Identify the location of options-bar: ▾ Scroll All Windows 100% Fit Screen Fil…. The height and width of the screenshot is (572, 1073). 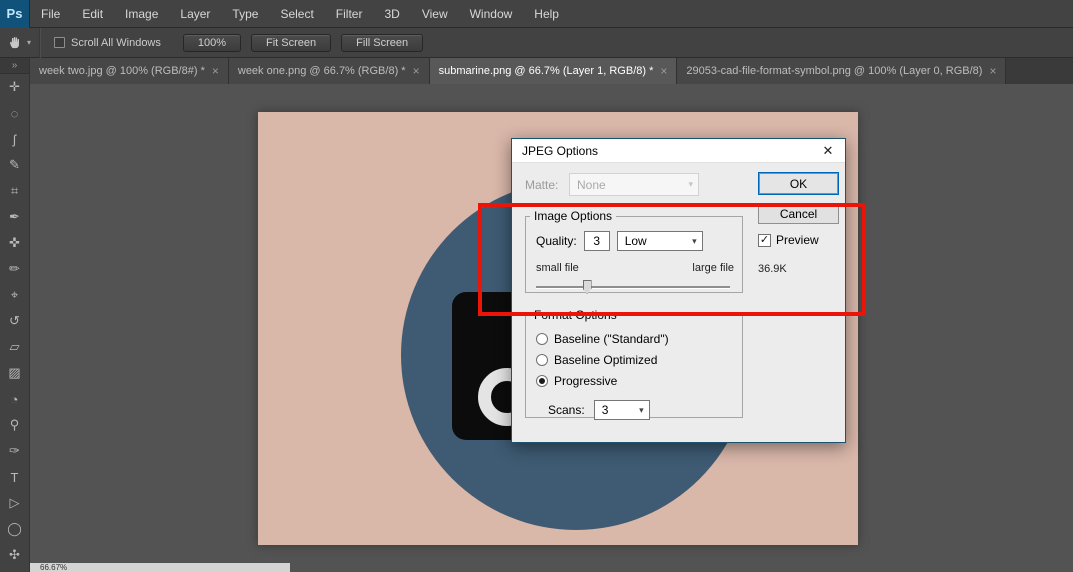
(536, 42).